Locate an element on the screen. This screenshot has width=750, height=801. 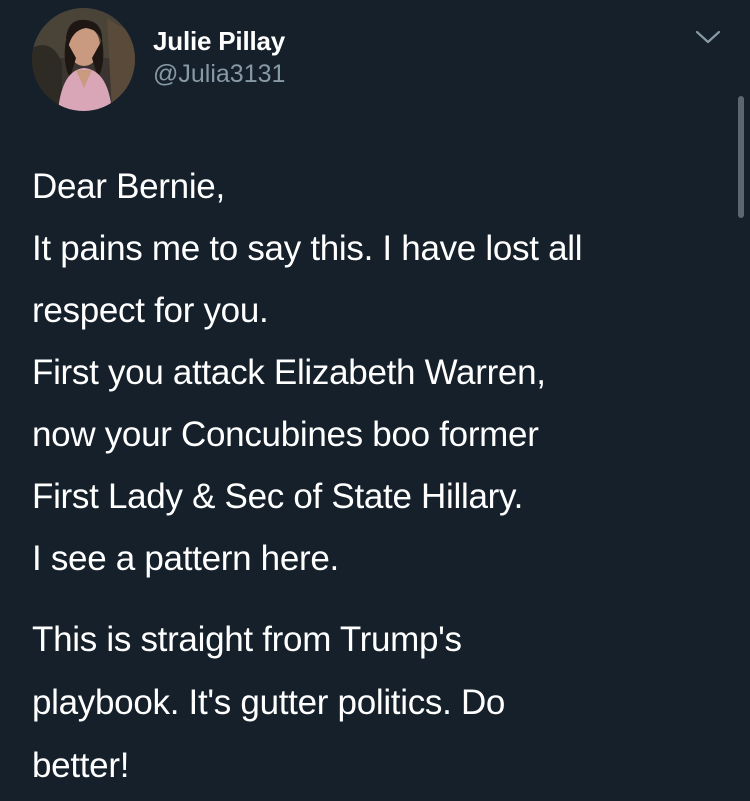
tweet-line: First Lady & Sec of State Hillary. is located at coordinates (277, 496).